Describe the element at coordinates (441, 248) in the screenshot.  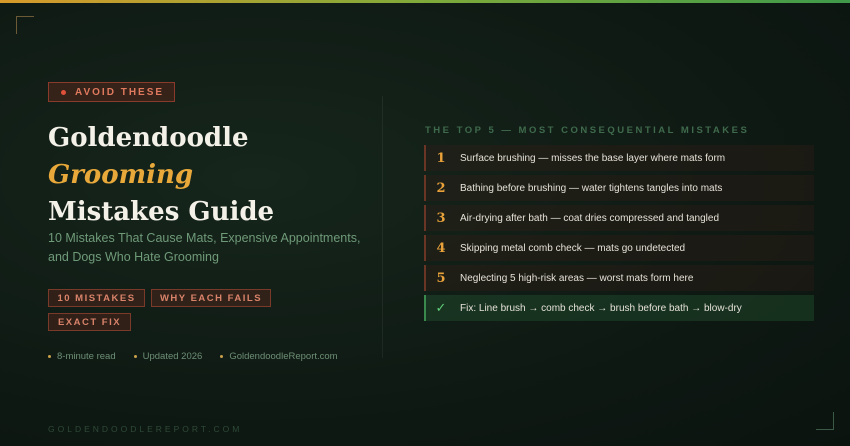
I see `list-item-number: 4` at that location.